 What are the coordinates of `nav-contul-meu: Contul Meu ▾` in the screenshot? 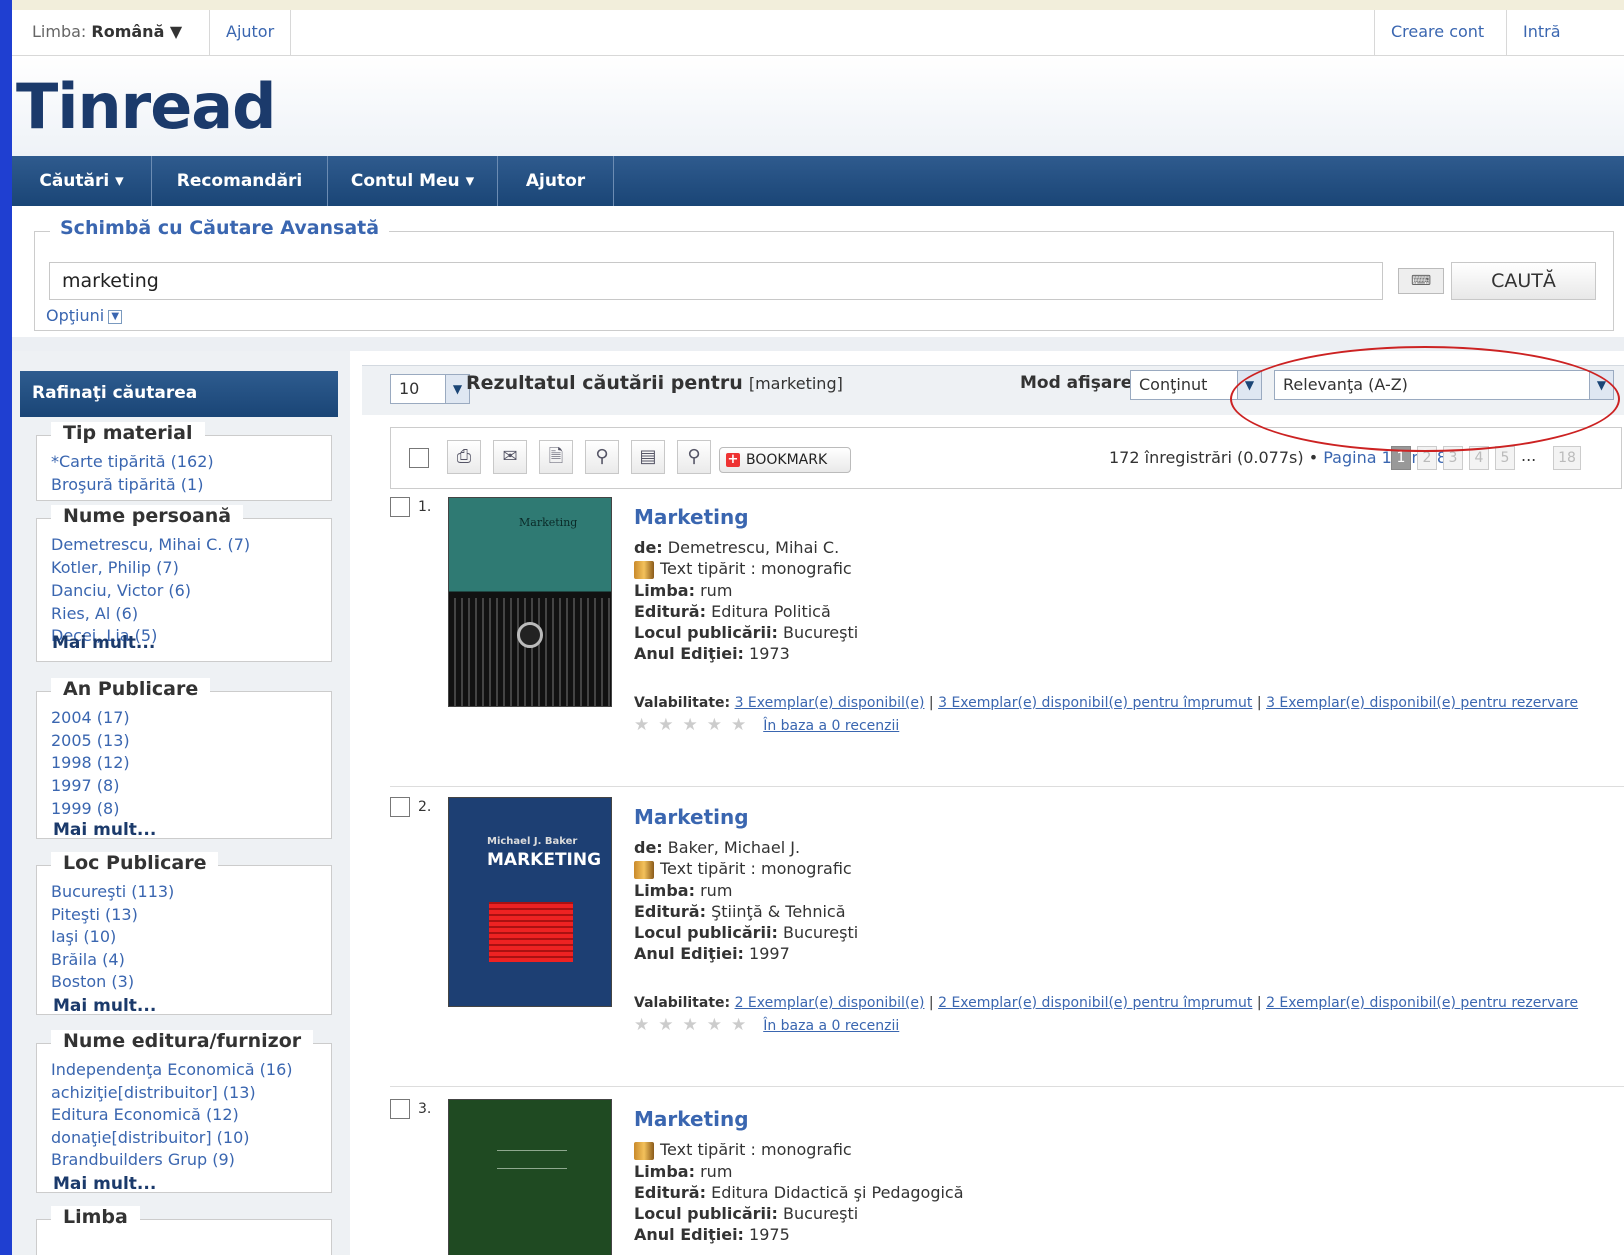 It's located at (413, 181).